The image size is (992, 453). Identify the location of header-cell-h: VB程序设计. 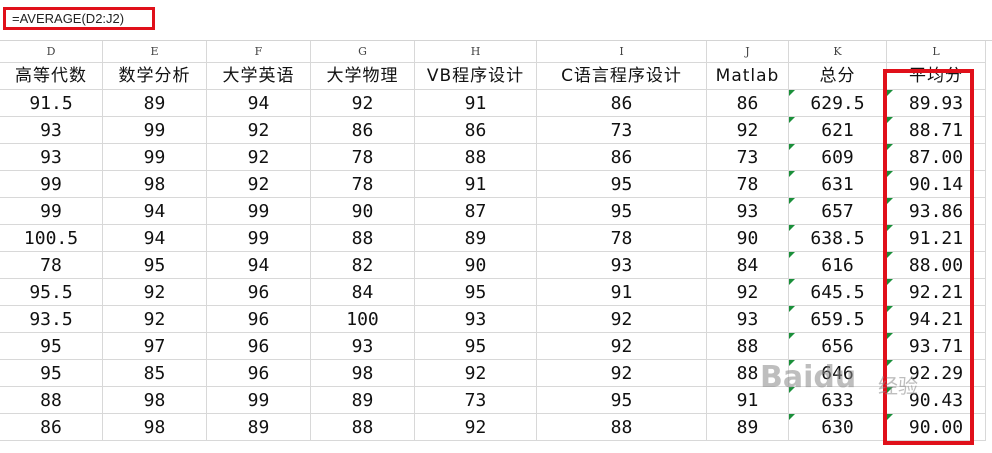
(476, 76).